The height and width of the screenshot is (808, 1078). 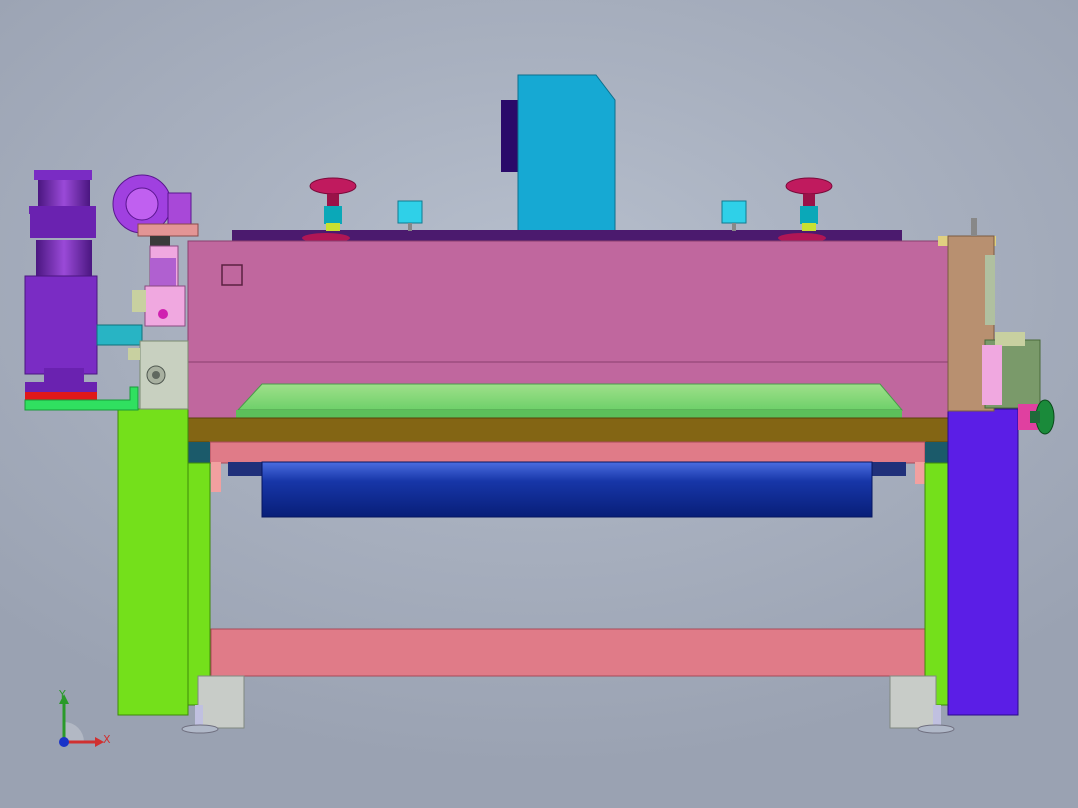 I want to click on inner-leg-left, so click(x=199, y=584).